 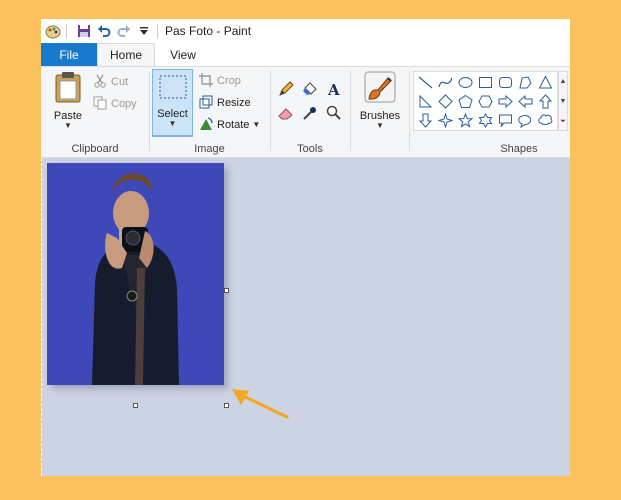 I want to click on resize-handle-bottom, so click(x=135, y=405).